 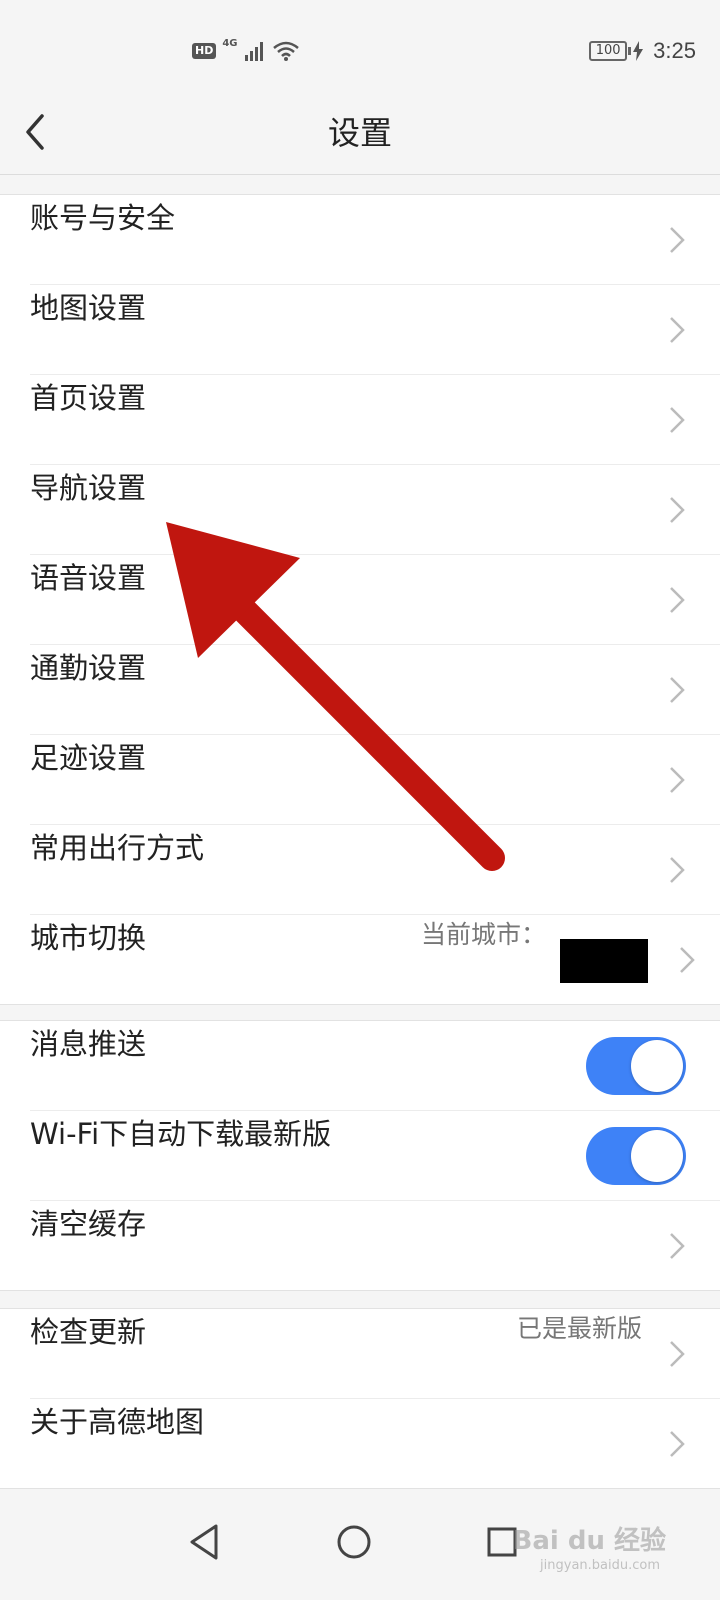 What do you see at coordinates (375, 780) in the screenshot?
I see `row-footprint-settings: 足迹设置` at bounding box center [375, 780].